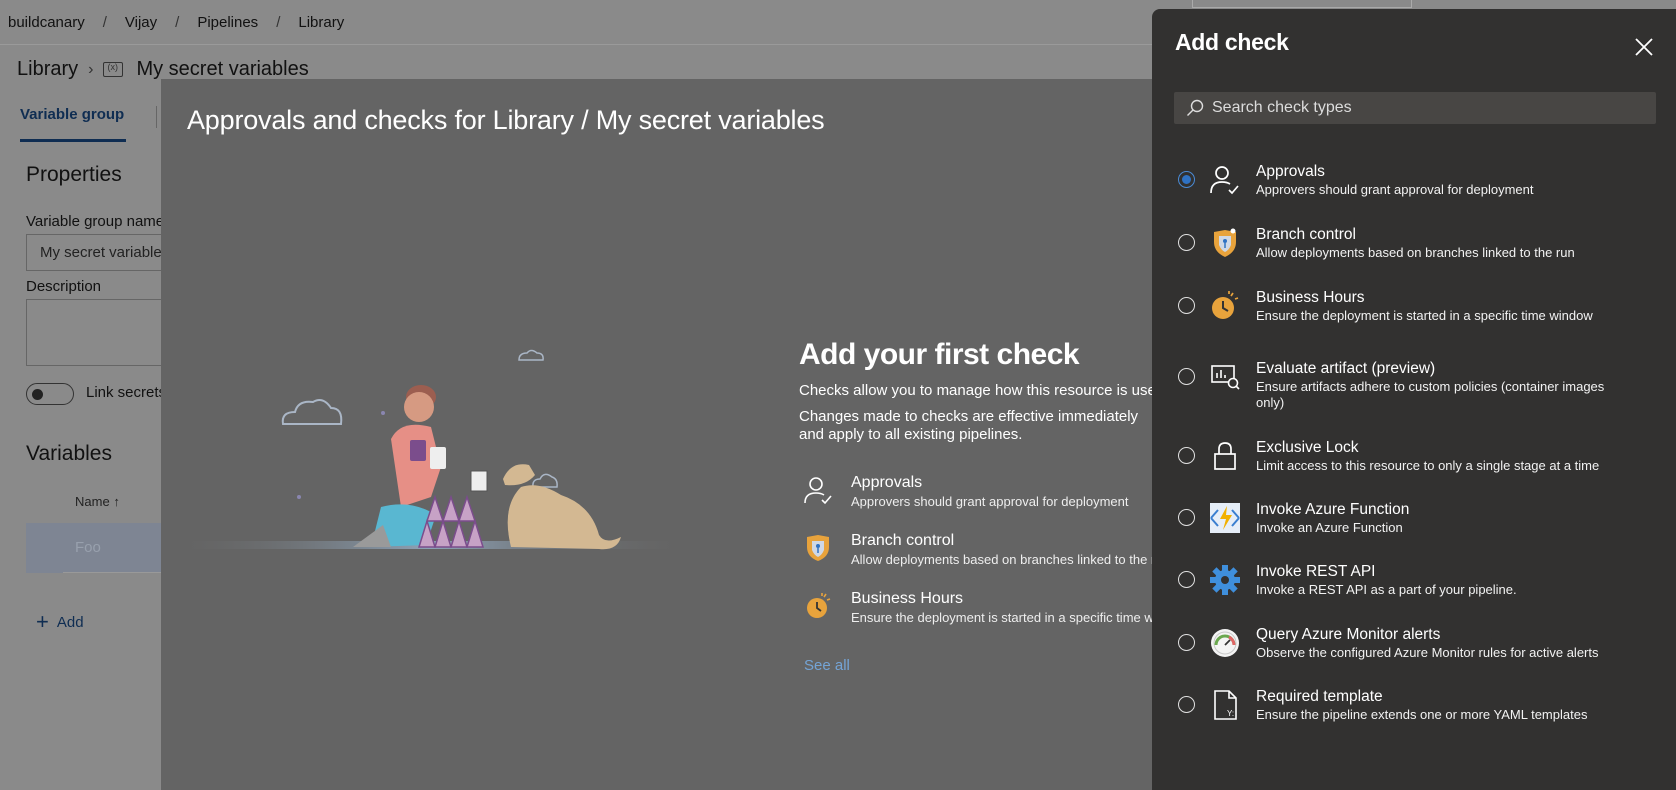 The height and width of the screenshot is (790, 1676). What do you see at coordinates (101, 332) in the screenshot?
I see `description-input` at bounding box center [101, 332].